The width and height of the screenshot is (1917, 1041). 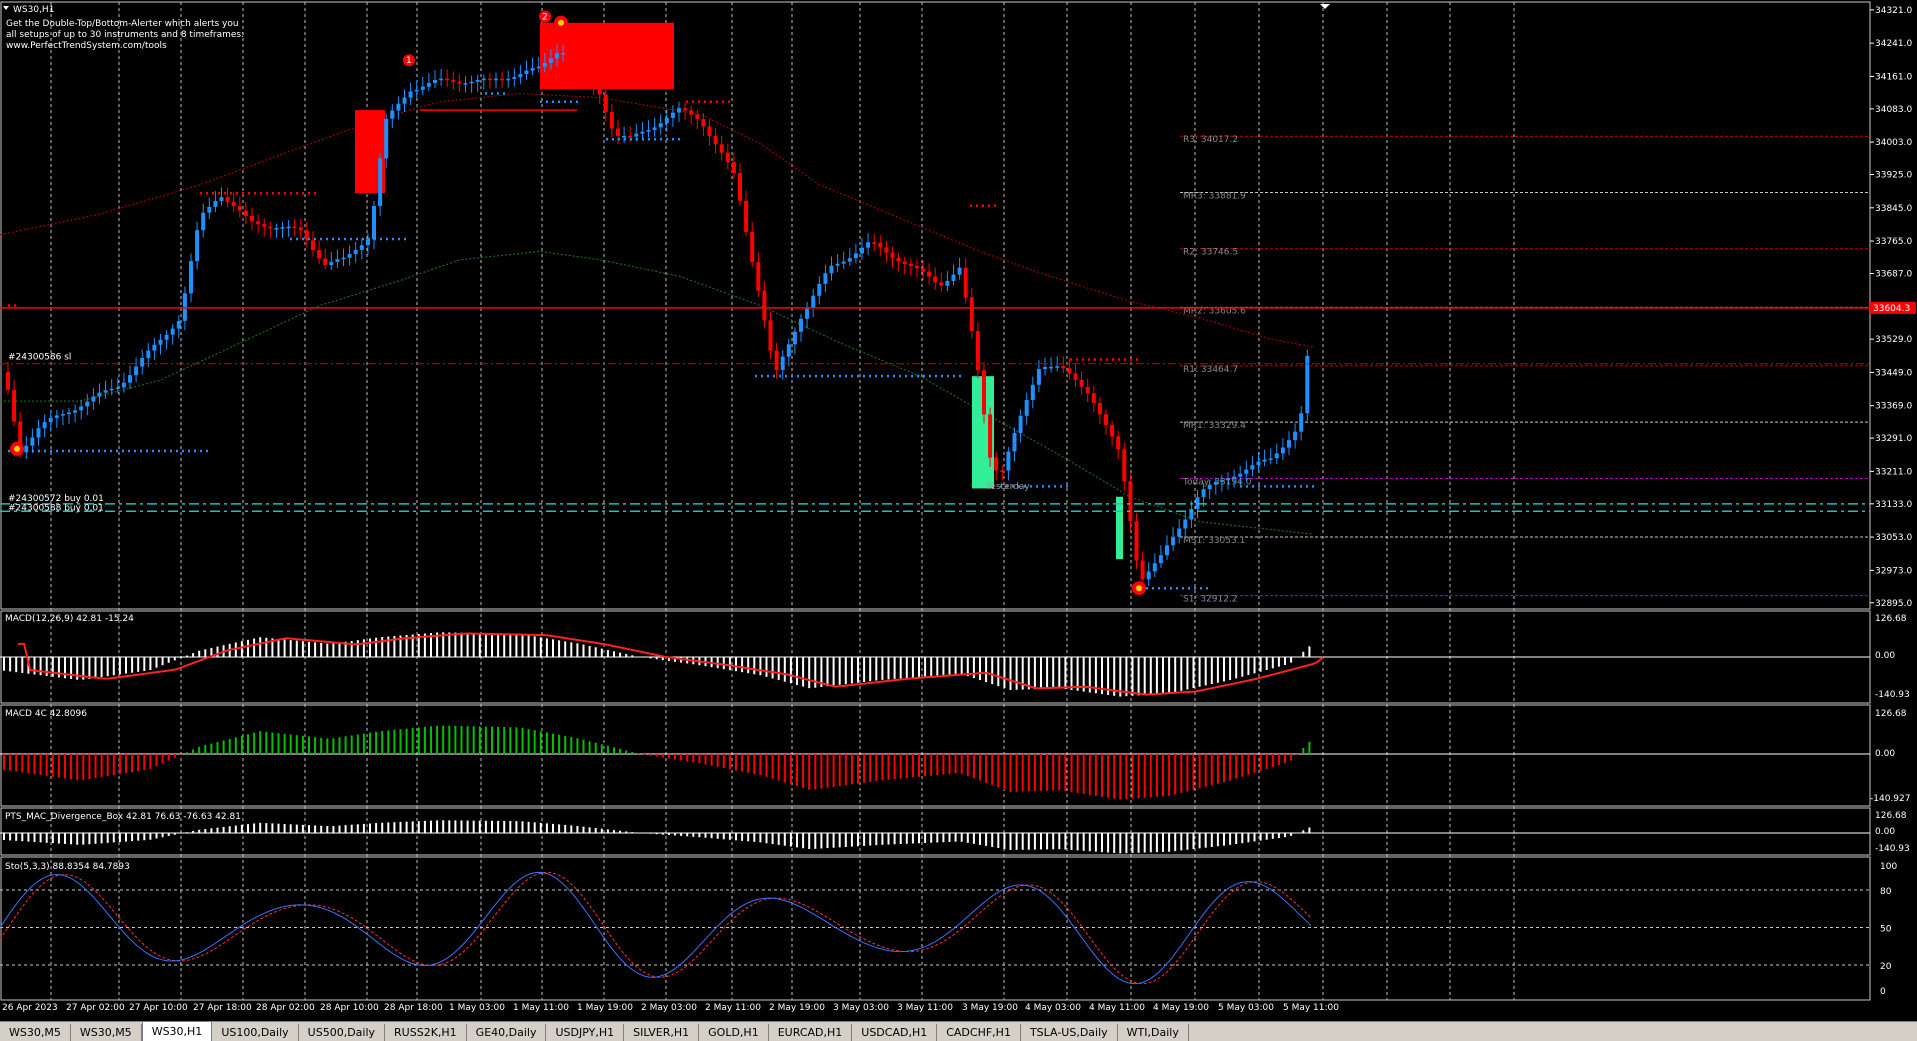 What do you see at coordinates (957, 756) in the screenshot?
I see `macd-4c-panel: MACD 4C 42.8096 126.68 0.00 -140.927` at bounding box center [957, 756].